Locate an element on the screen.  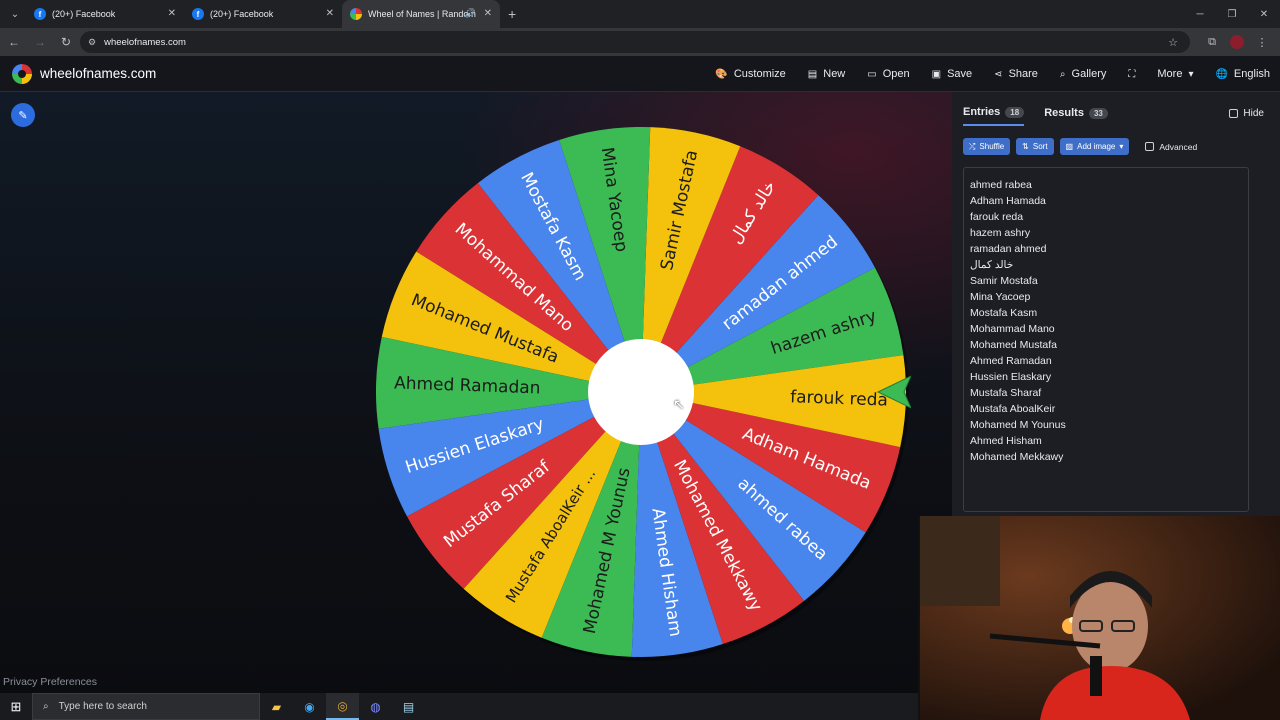
window-close-icon: ✕ is located at coordinates (1264, 14).